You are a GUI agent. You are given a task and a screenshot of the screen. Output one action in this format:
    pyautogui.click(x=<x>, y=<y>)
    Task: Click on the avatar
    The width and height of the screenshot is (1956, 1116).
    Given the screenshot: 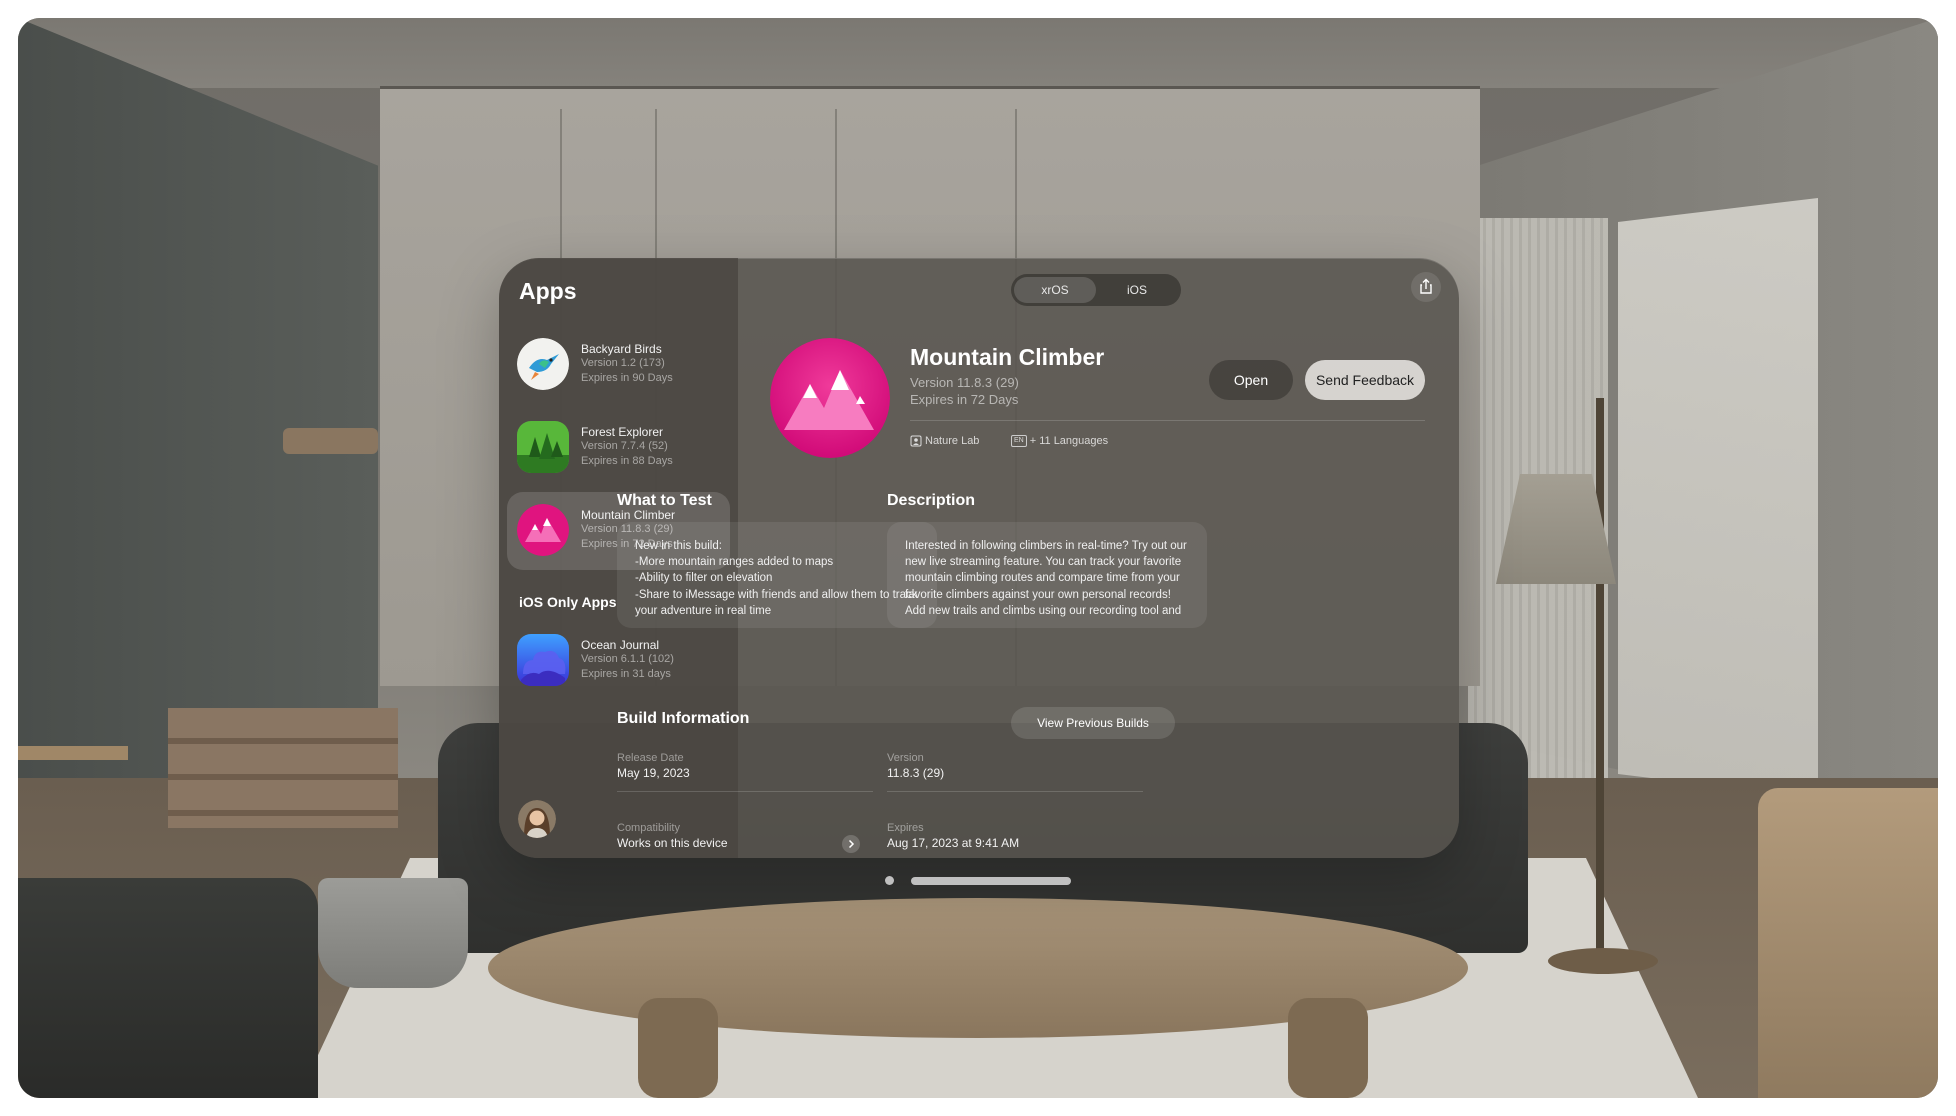 What is the action you would take?
    pyautogui.click(x=537, y=819)
    